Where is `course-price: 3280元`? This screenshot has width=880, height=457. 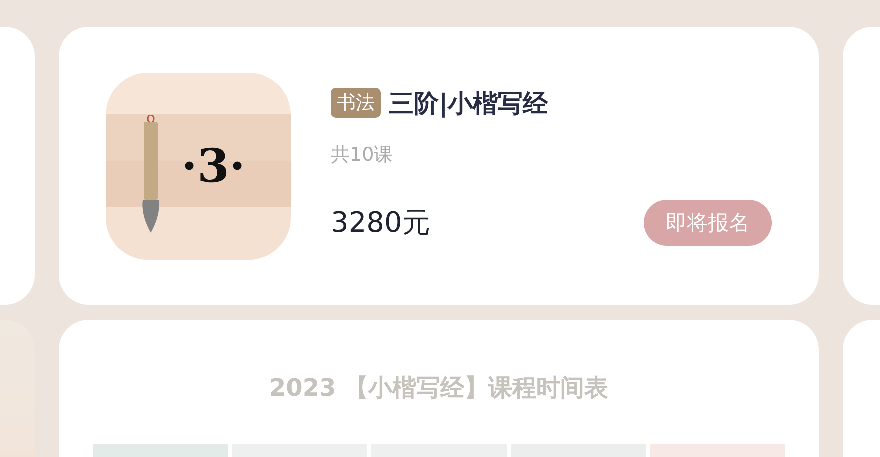
course-price: 3280元 is located at coordinates (380, 222).